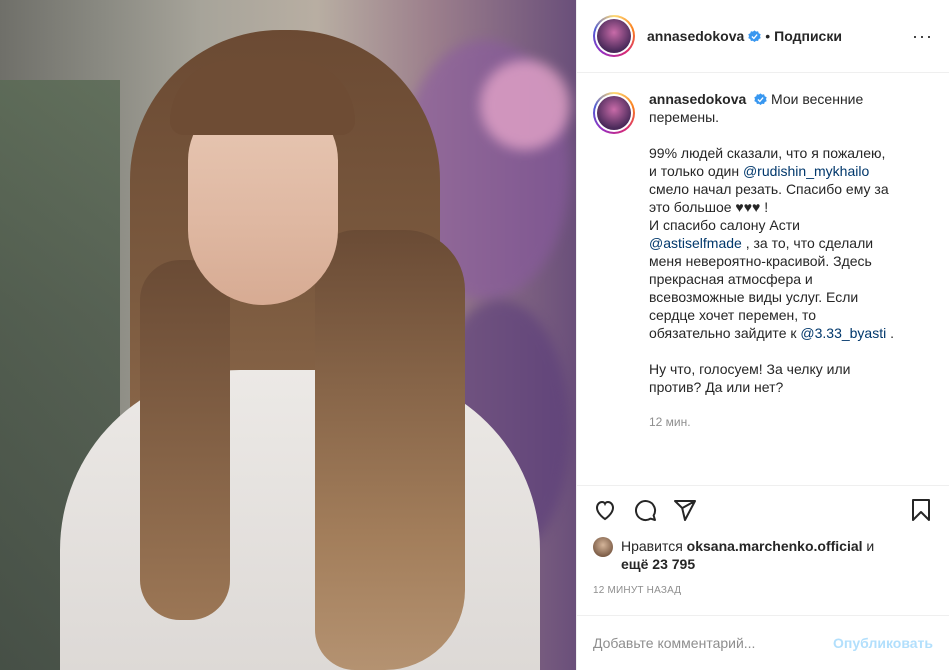  Describe the element at coordinates (697, 99) in the screenshot. I see `caption-username: annasedokova` at that location.